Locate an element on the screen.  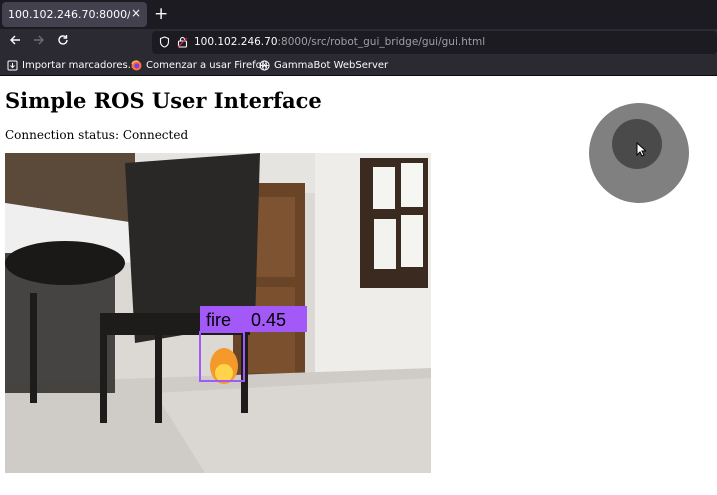
floor-light is located at coordinates (293, 425).